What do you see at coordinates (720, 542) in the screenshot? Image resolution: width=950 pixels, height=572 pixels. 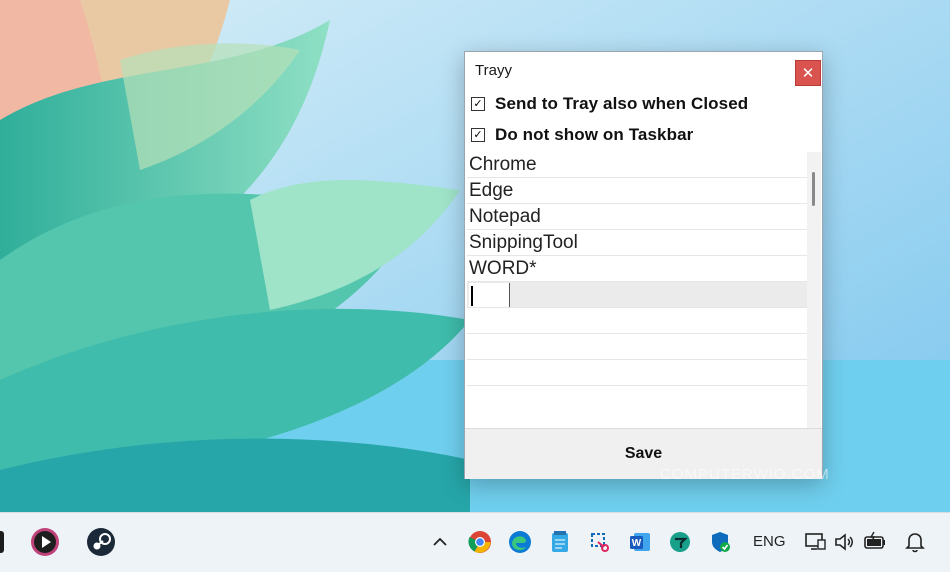 I see `defender-icon` at bounding box center [720, 542].